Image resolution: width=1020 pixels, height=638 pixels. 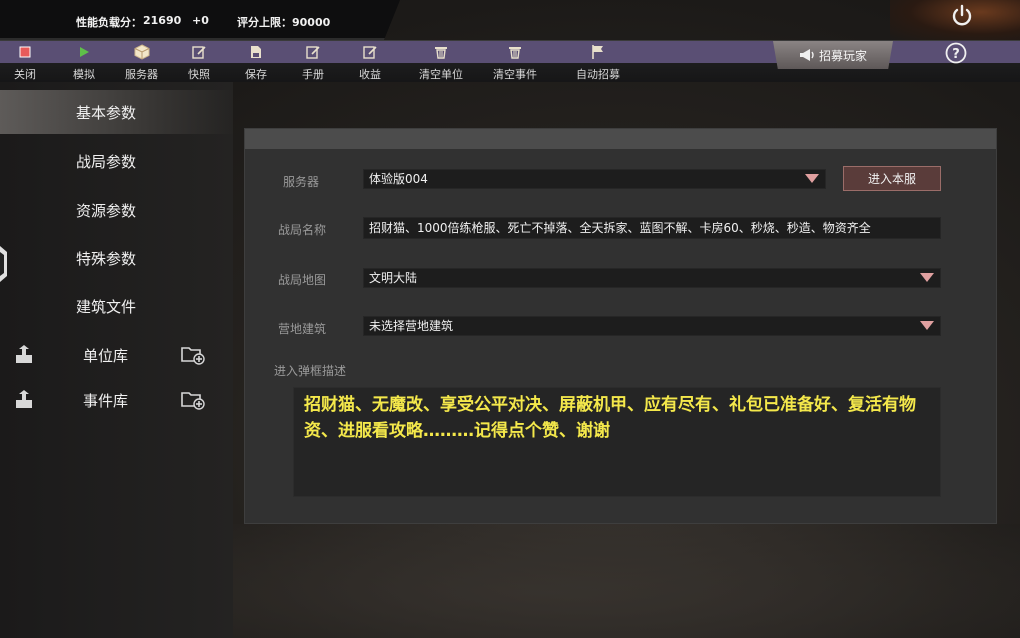 I want to click on sidebar-item-basic-params: 基本参数, so click(x=116, y=112).